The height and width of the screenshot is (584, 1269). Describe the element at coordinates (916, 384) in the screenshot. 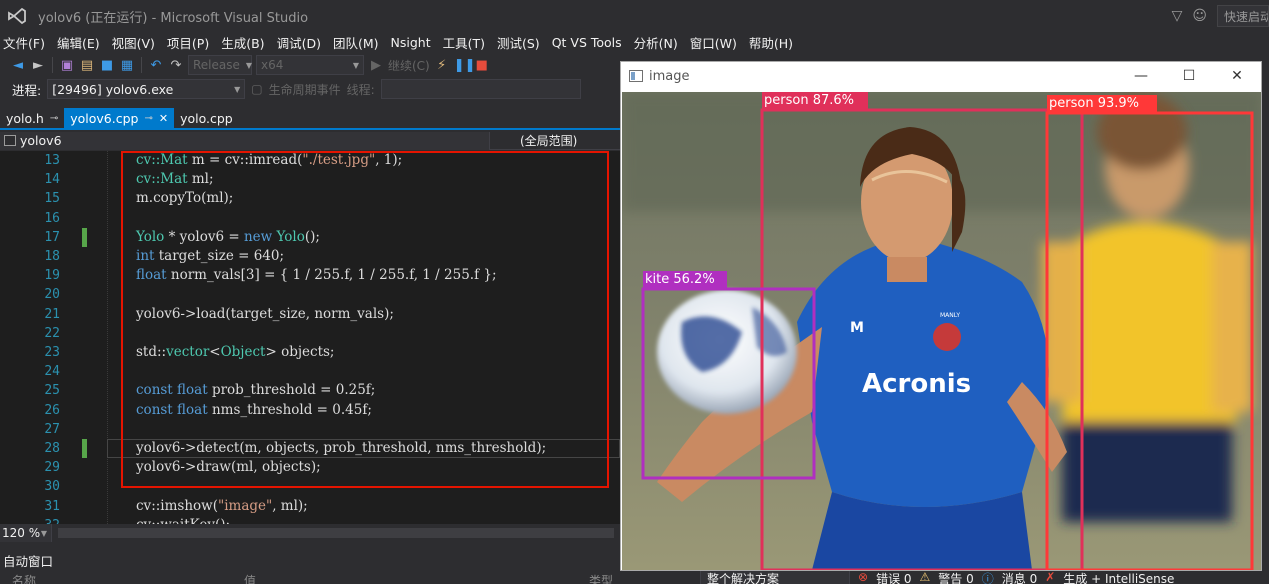

I see `svg-text: Acronis` at that location.